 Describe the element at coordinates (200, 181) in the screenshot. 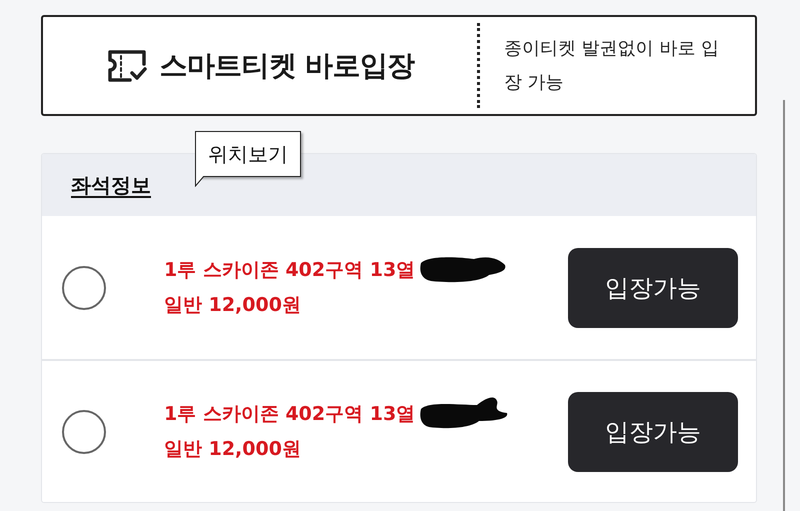

I see `tooltip-tail-icon` at that location.